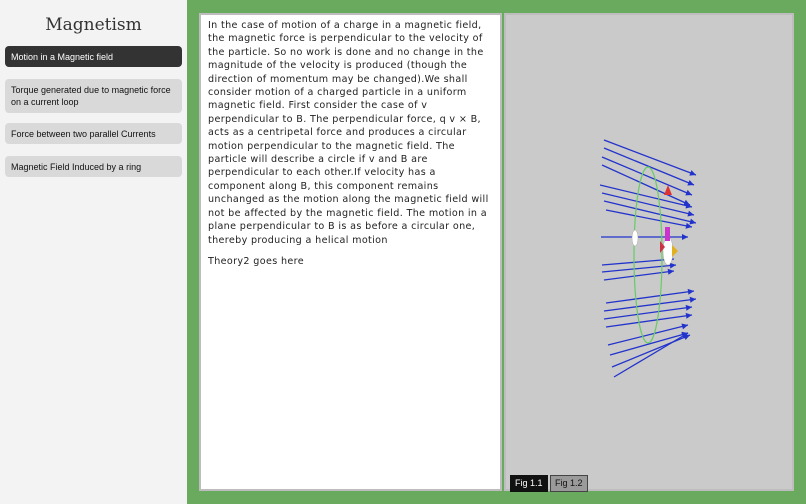  I want to click on fig-1-1-button: Fig 1.1, so click(529, 483).